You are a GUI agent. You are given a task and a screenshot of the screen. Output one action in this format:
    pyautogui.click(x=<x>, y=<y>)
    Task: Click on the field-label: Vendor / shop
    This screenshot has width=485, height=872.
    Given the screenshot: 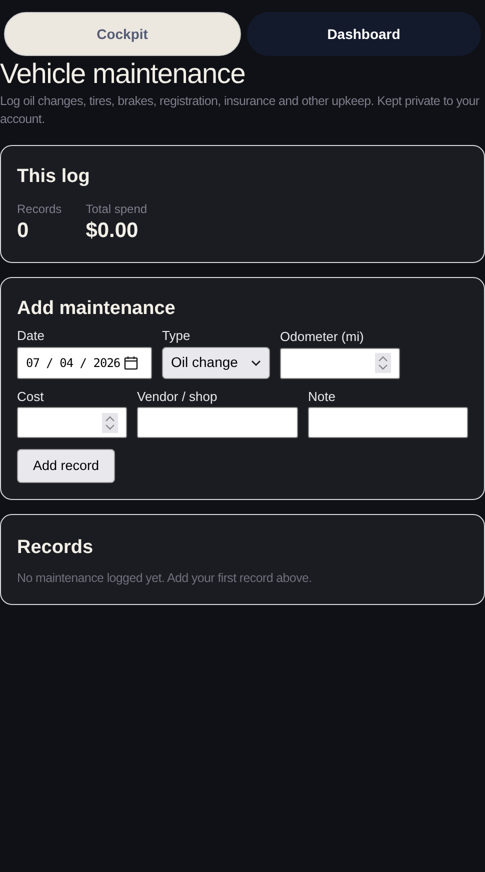 What is the action you would take?
    pyautogui.click(x=177, y=397)
    